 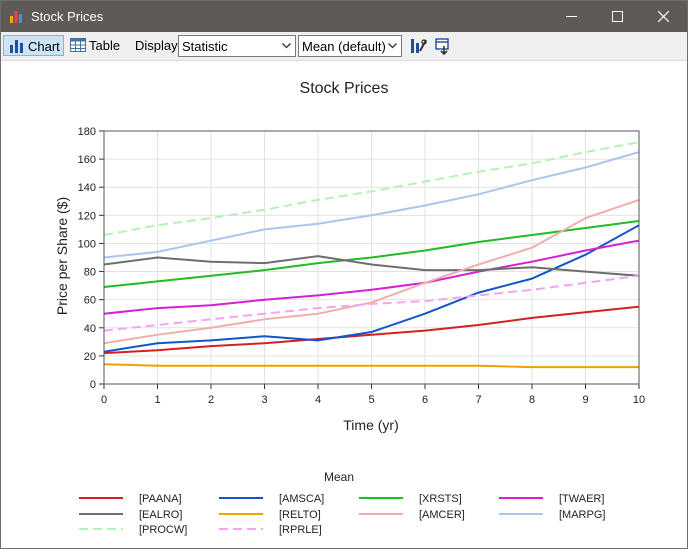 What do you see at coordinates (318, 400) in the screenshot?
I see `x-tick-label: 4` at bounding box center [318, 400].